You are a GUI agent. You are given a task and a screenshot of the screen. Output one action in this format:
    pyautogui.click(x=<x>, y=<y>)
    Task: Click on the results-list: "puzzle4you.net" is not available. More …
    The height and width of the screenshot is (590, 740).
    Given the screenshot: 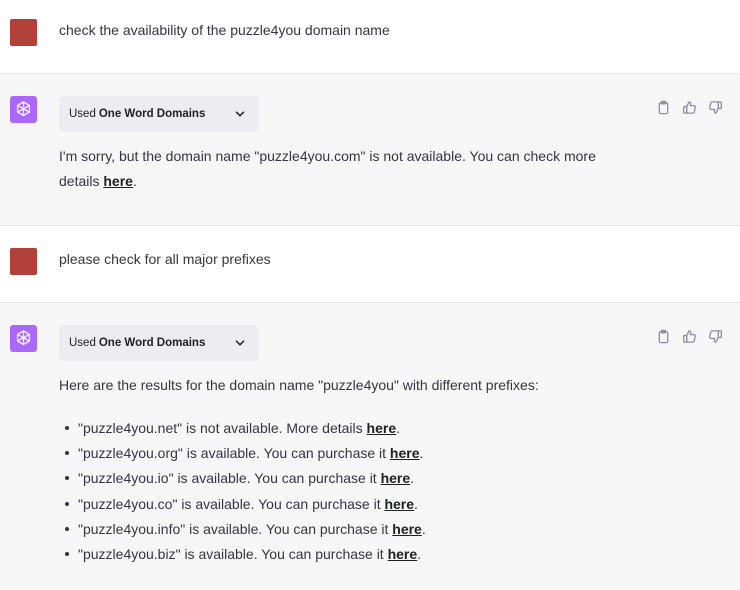 What is the action you would take?
    pyautogui.click(x=242, y=491)
    